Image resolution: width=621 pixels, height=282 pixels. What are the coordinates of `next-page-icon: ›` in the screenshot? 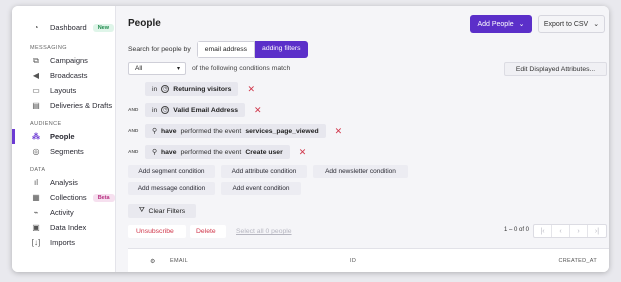 It's located at (579, 231).